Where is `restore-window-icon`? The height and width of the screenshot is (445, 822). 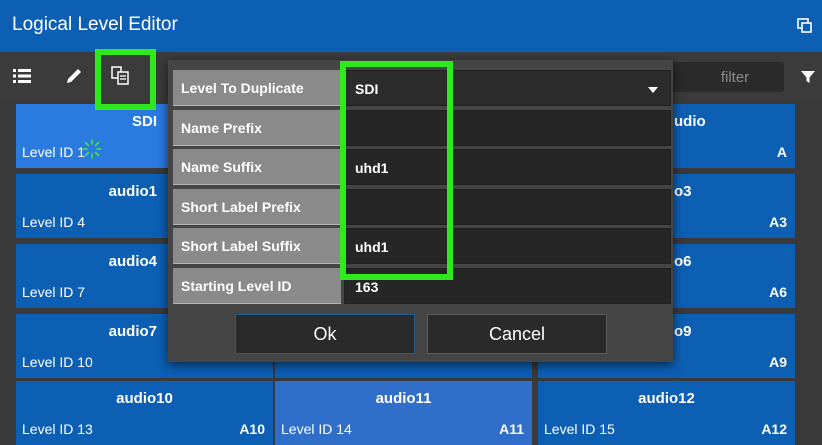
restore-window-icon is located at coordinates (804, 25).